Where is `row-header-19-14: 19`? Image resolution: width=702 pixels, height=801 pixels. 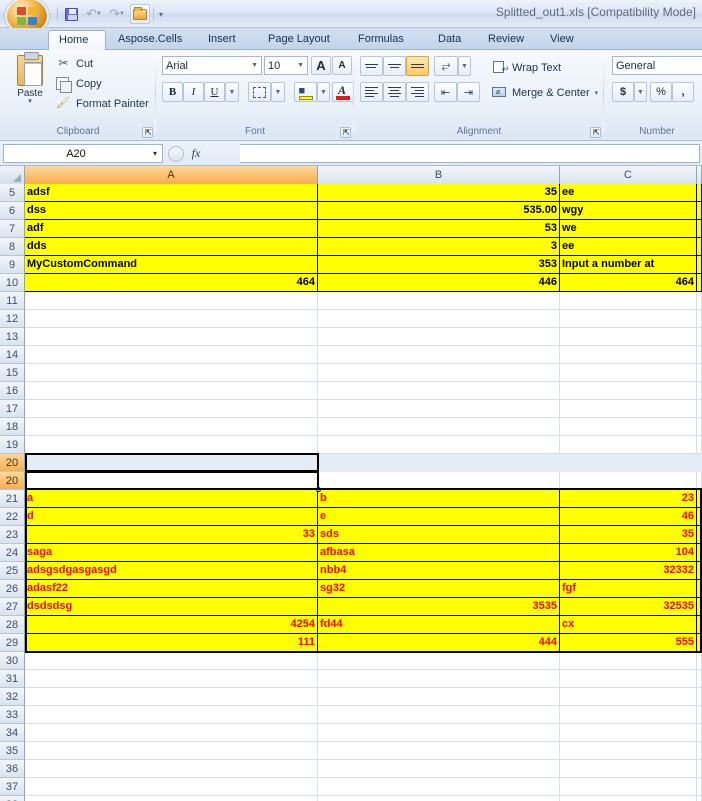
row-header-19-14: 19 is located at coordinates (12, 445).